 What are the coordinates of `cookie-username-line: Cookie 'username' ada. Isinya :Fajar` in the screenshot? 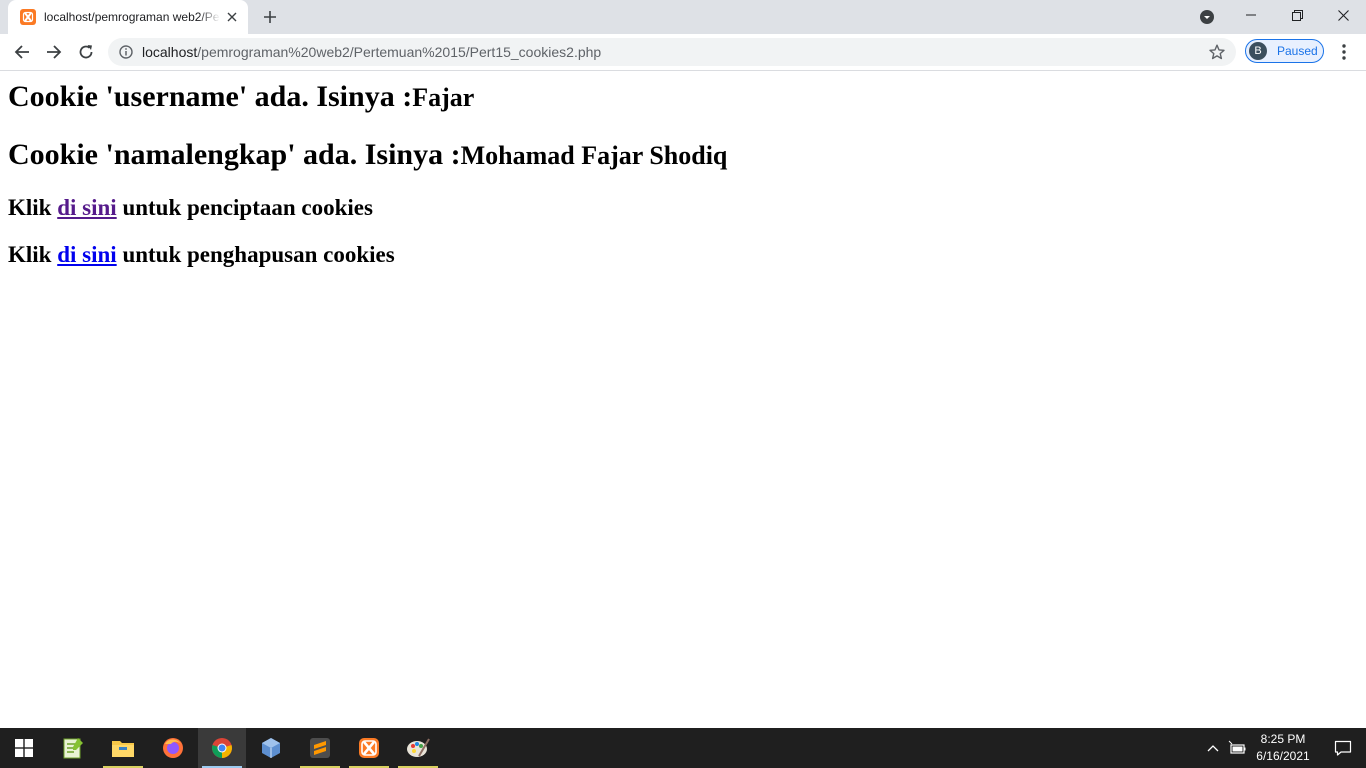 It's located at (241, 97).